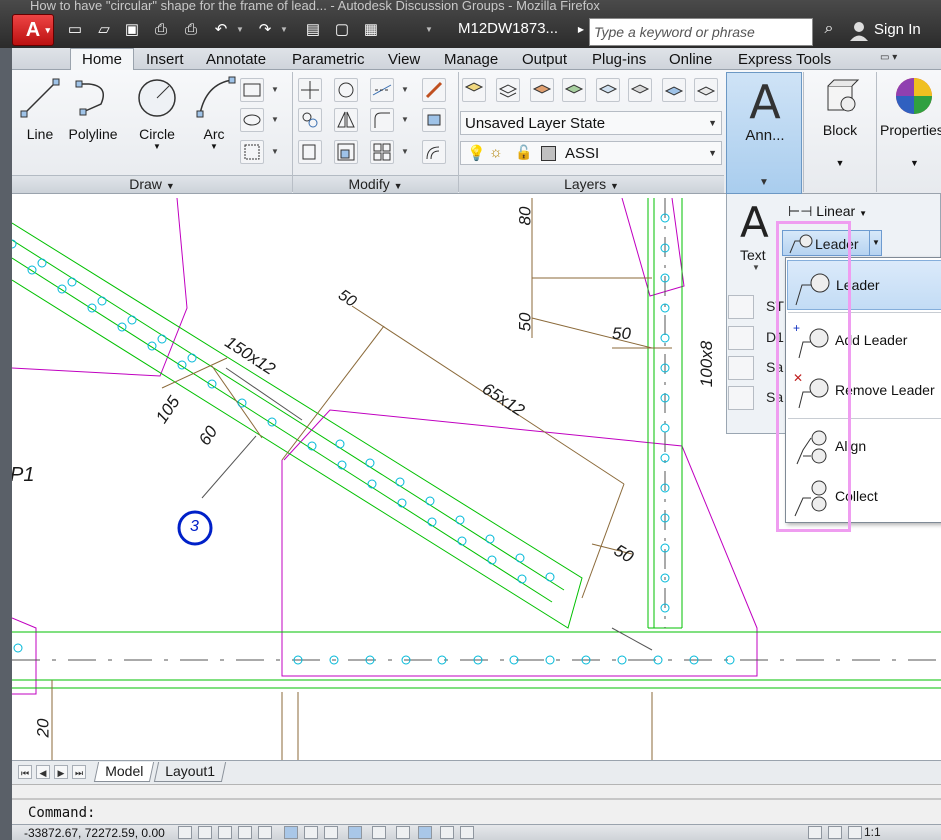 The width and height of the screenshot is (941, 840). Describe the element at coordinates (104, 30) in the screenshot. I see `open-icon: ▱` at that location.